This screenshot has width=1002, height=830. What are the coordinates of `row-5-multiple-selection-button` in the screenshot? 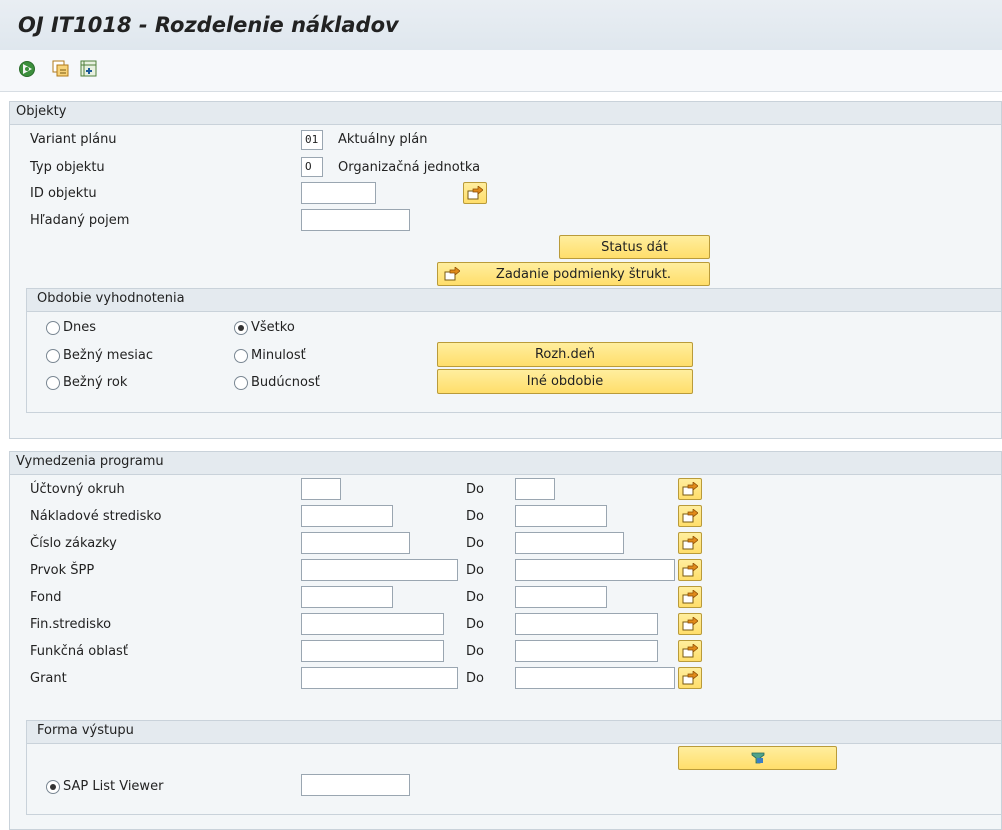 It's located at (690, 624).